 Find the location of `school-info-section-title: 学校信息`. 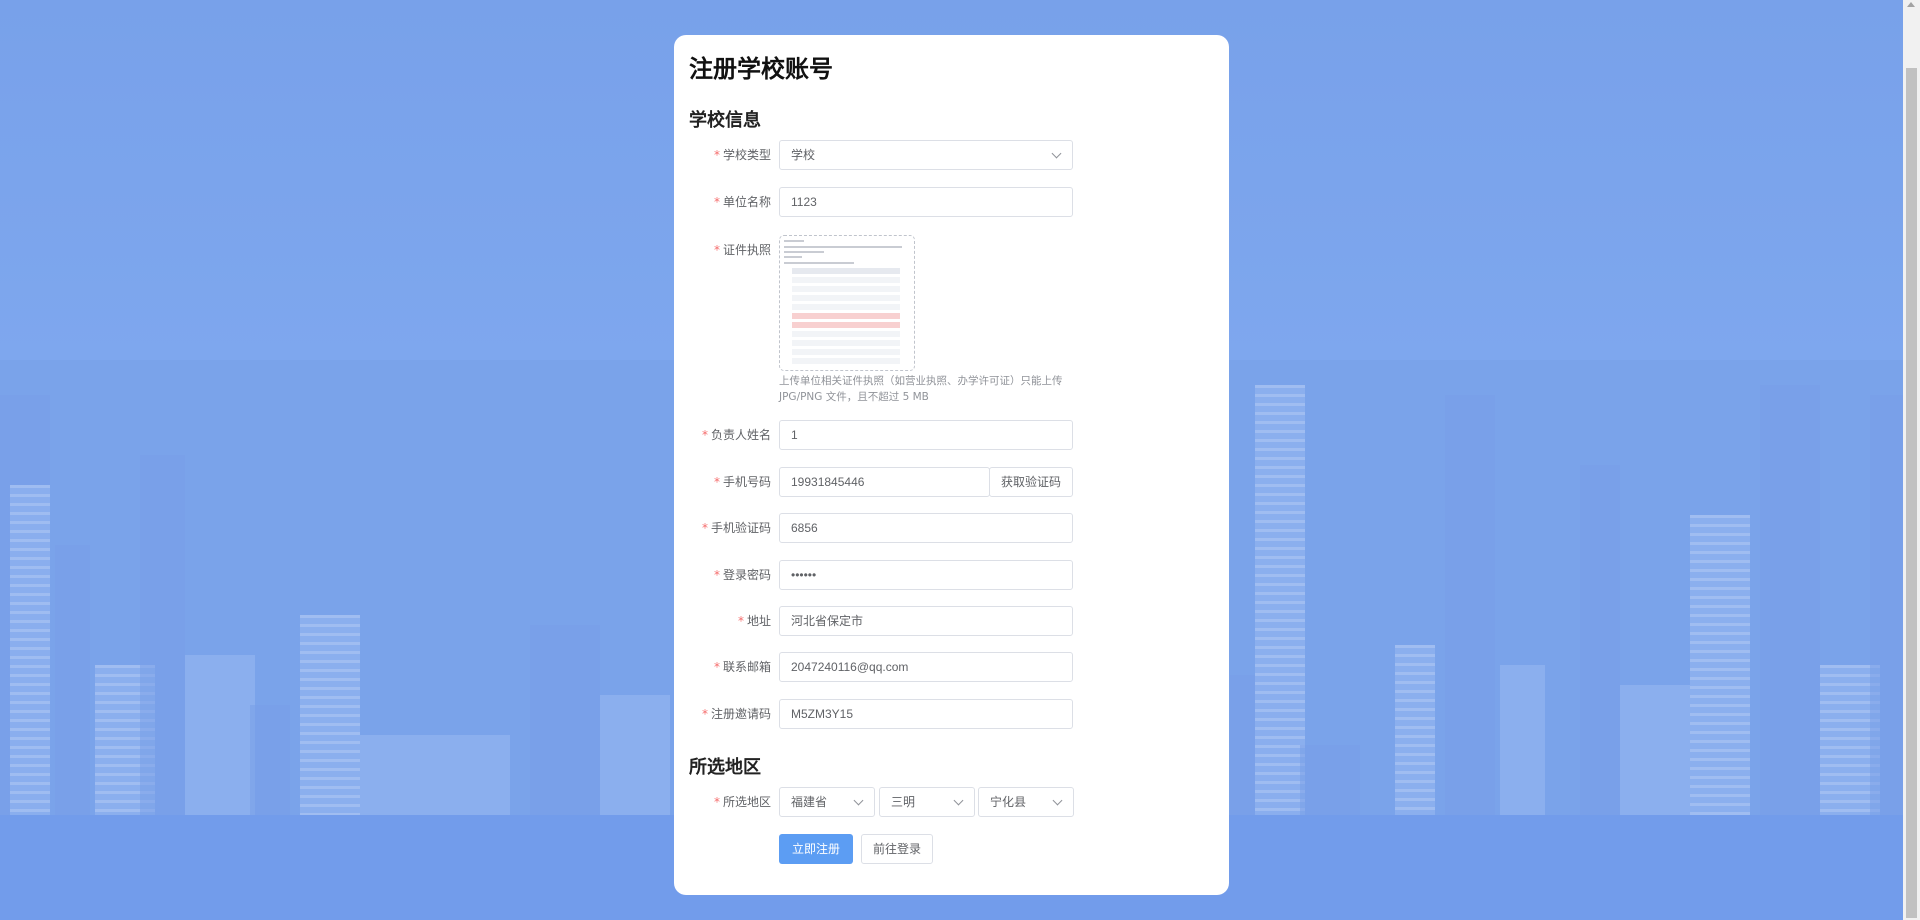

school-info-section-title: 学校信息 is located at coordinates (725, 120).